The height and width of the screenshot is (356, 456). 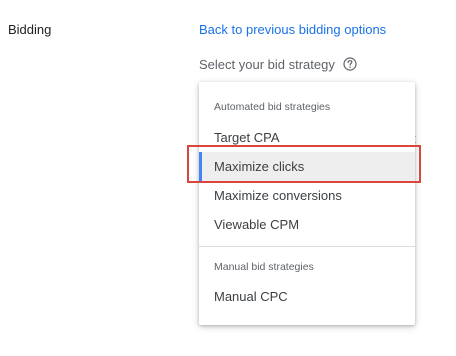 What do you see at coordinates (307, 224) in the screenshot?
I see `option-viewable-cpm: Viewable CPM` at bounding box center [307, 224].